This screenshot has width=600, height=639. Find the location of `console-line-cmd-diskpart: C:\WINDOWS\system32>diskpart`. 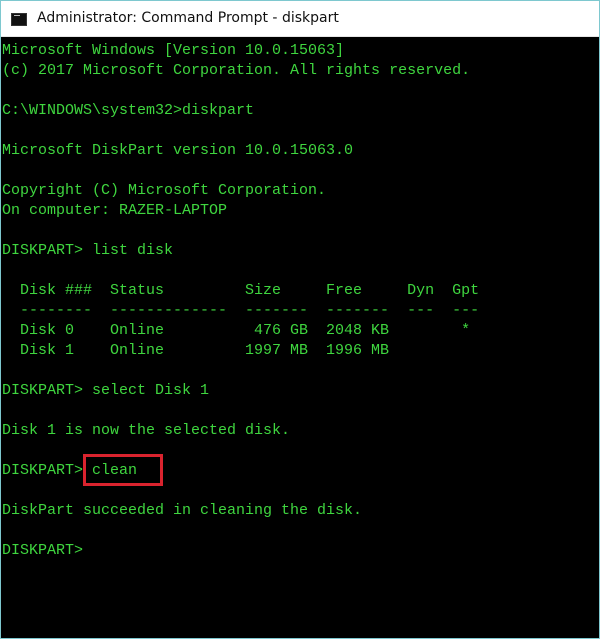

console-line-cmd-diskpart: C:\WINDOWS\system32>diskpart is located at coordinates (128, 110).